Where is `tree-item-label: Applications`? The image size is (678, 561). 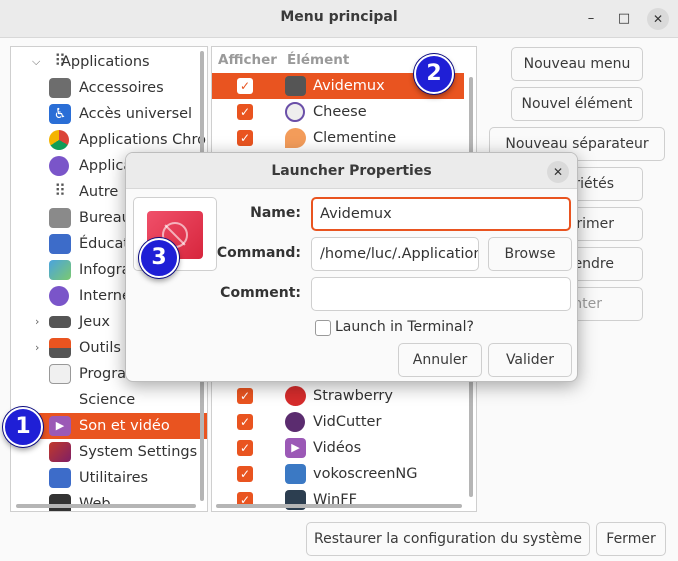
tree-item-label: Applications is located at coordinates (105, 62).